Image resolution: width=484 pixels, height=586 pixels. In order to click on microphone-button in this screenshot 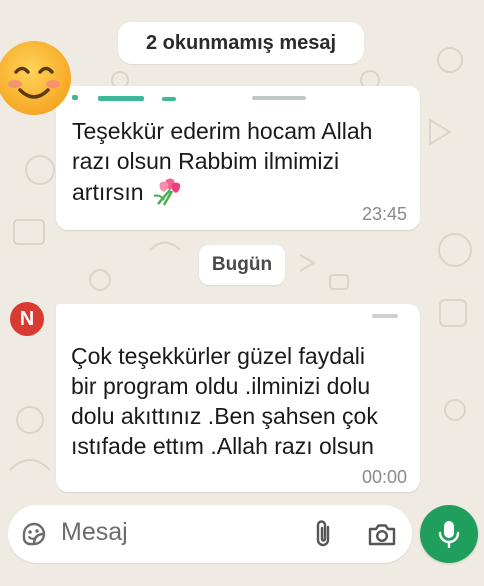, I will do `click(449, 534)`.